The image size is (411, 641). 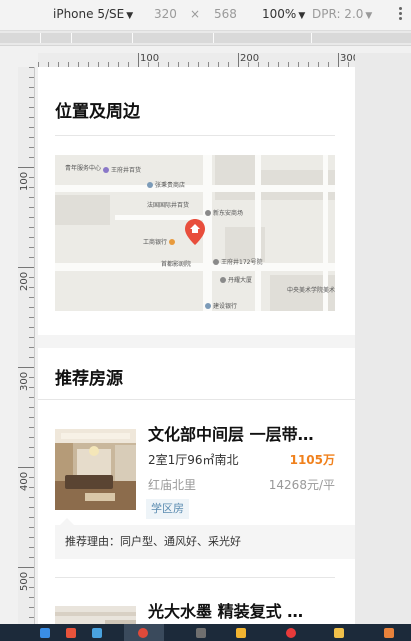 I want to click on listing-community: 红庙北里, so click(x=172, y=485).